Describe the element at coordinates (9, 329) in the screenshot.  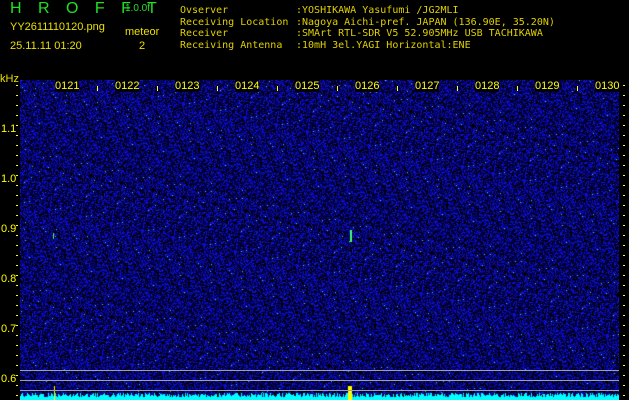
I see `y-tick-label: 0.7` at that location.